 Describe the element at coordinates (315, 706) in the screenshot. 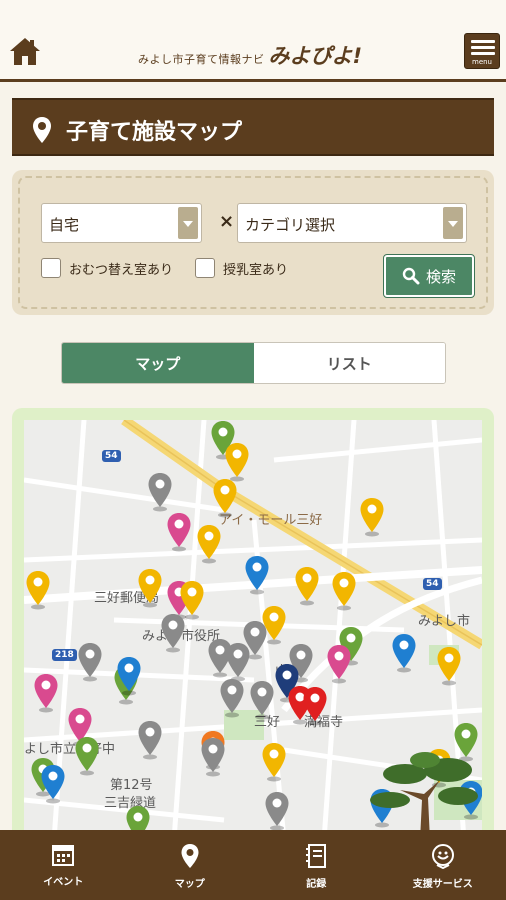

I see `map-marker-red` at that location.